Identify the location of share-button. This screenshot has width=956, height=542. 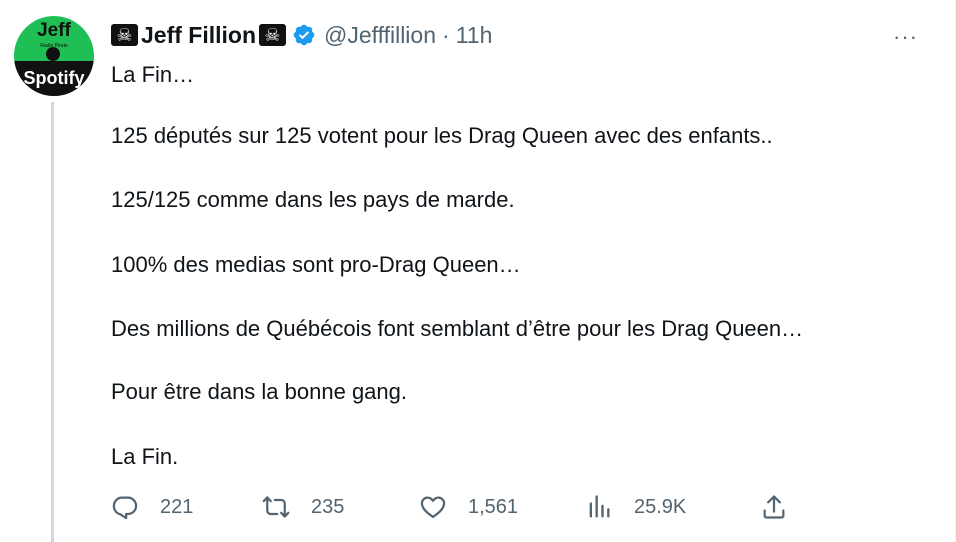
(774, 507).